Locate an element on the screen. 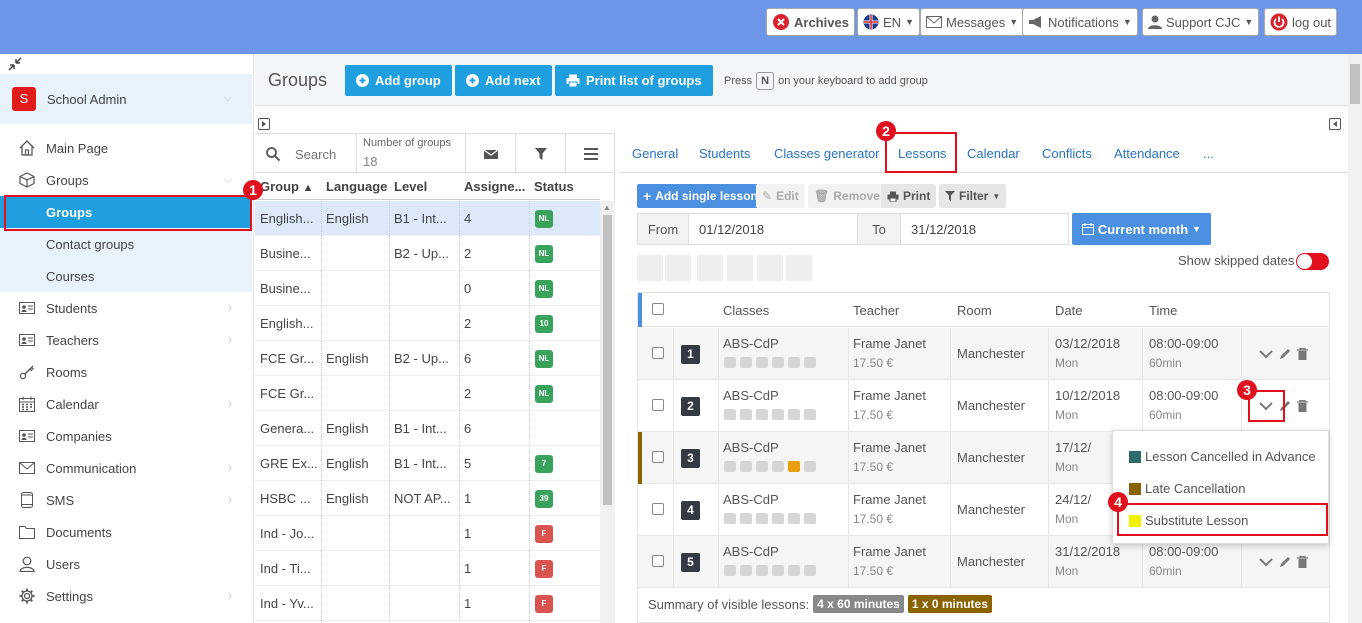  sidebar-item-sms: SMS › is located at coordinates (126, 500).